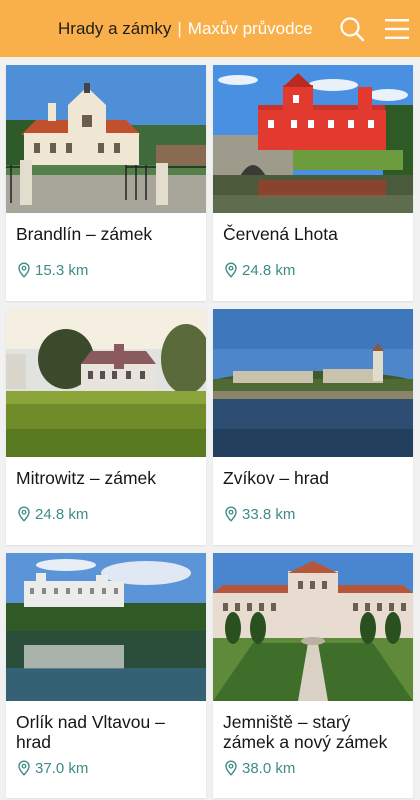 This screenshot has width=420, height=800. What do you see at coordinates (269, 768) in the screenshot?
I see `distance-value: 38.0 km` at bounding box center [269, 768].